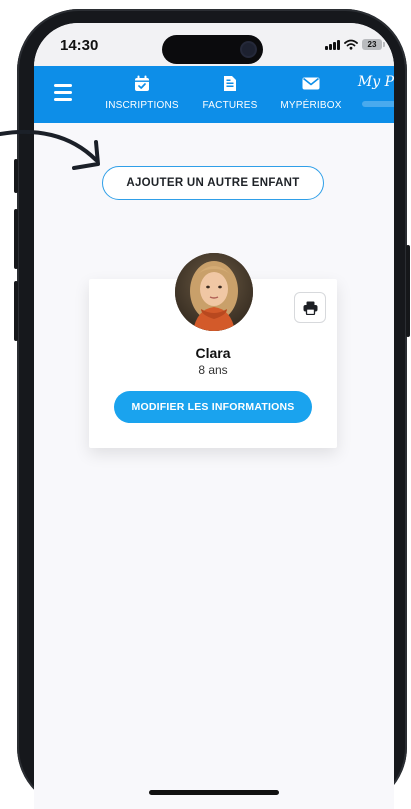  I want to click on nav-item-factures: FACTURES, so click(230, 91).